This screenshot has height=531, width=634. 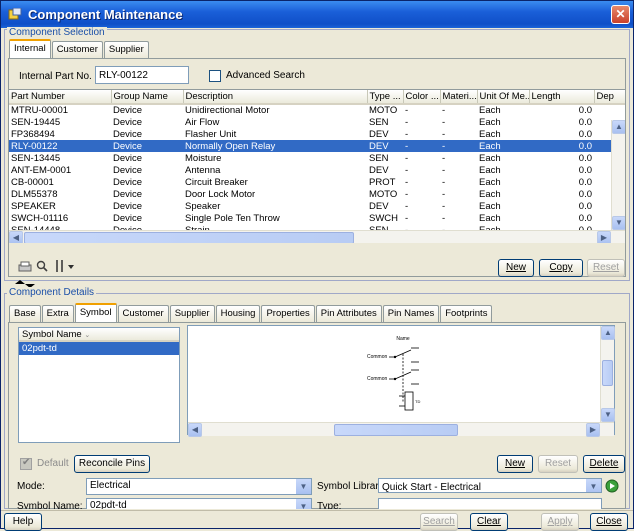 I want to click on tab-internal: Internal, so click(x=30, y=48).